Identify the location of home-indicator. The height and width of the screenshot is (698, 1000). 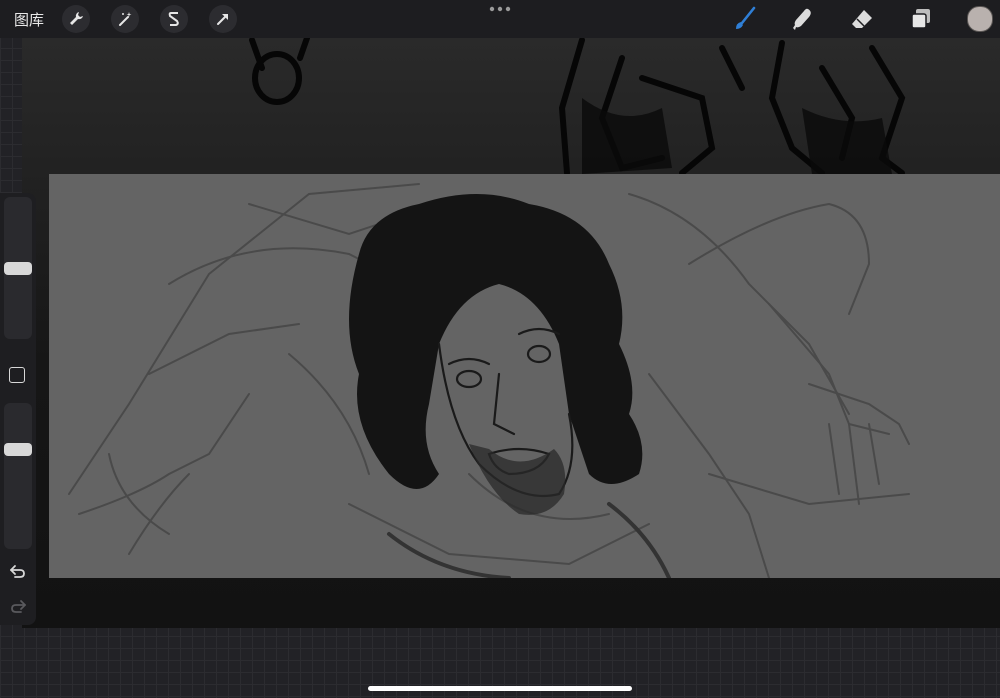
(500, 688).